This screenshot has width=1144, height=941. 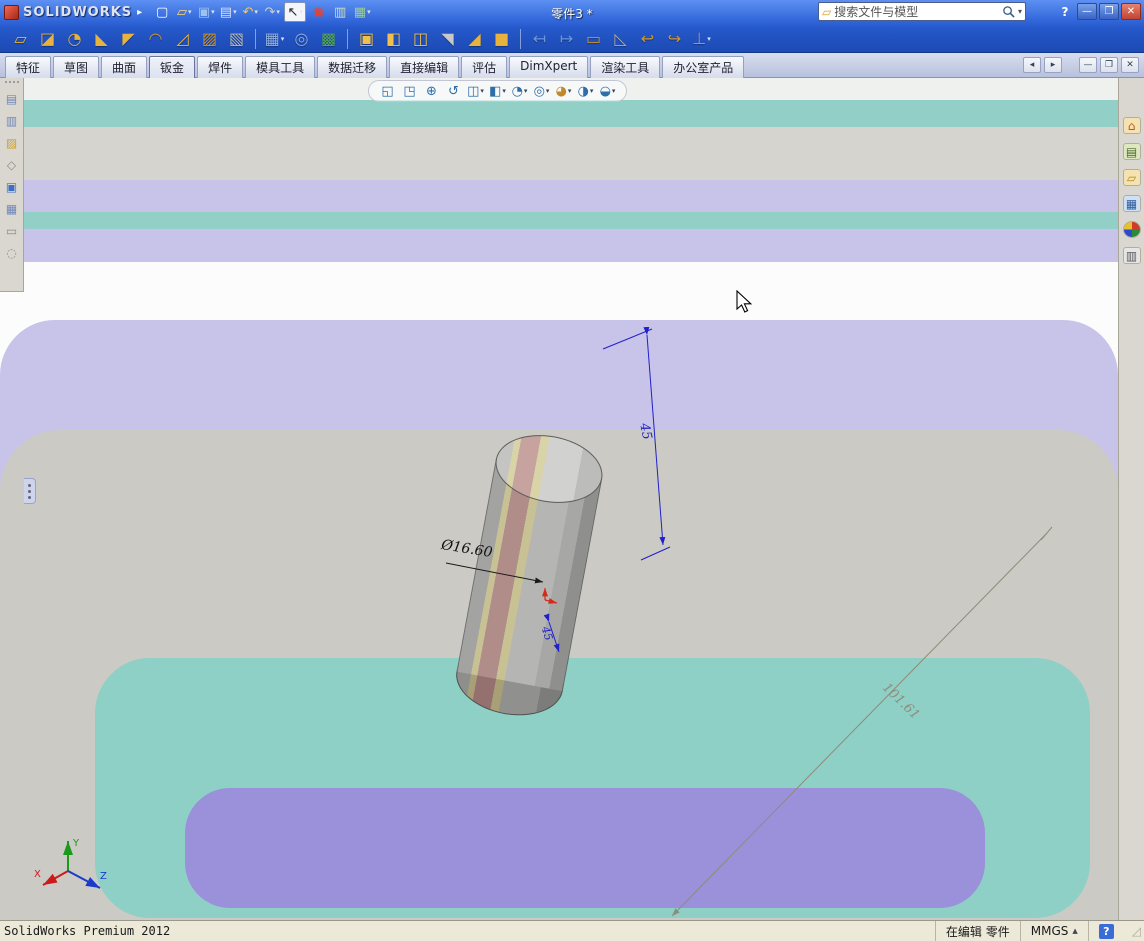 What do you see at coordinates (352, 67) in the screenshot?
I see `tab-数据迁移: 数据迁移` at bounding box center [352, 67].